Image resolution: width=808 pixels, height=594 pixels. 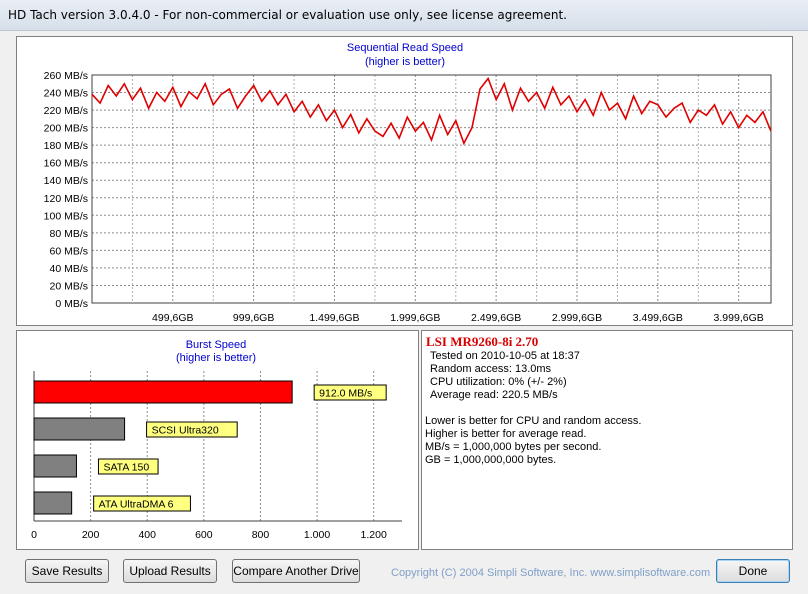 I want to click on done-button: Done, so click(x=753, y=571).